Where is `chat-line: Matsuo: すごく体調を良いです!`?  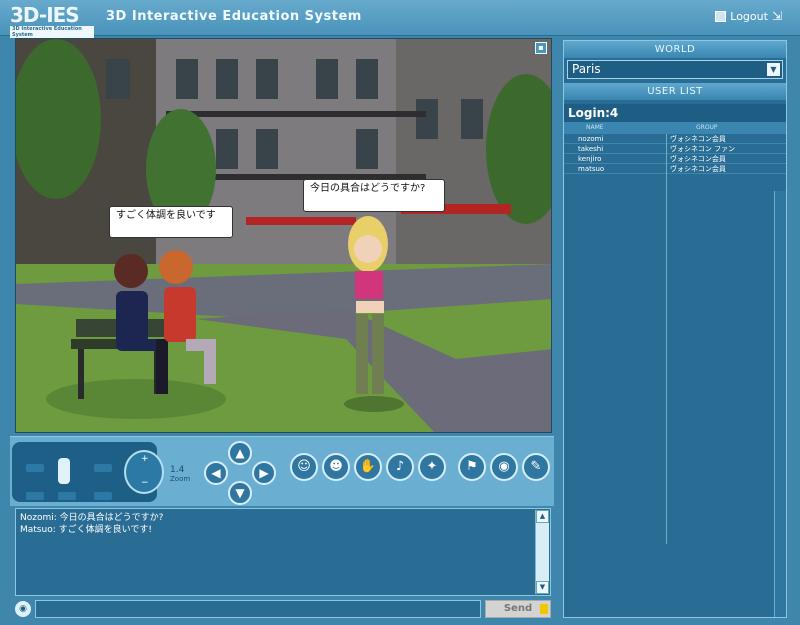 chat-line: Matsuo: すごく体調を良いです! is located at coordinates (86, 530).